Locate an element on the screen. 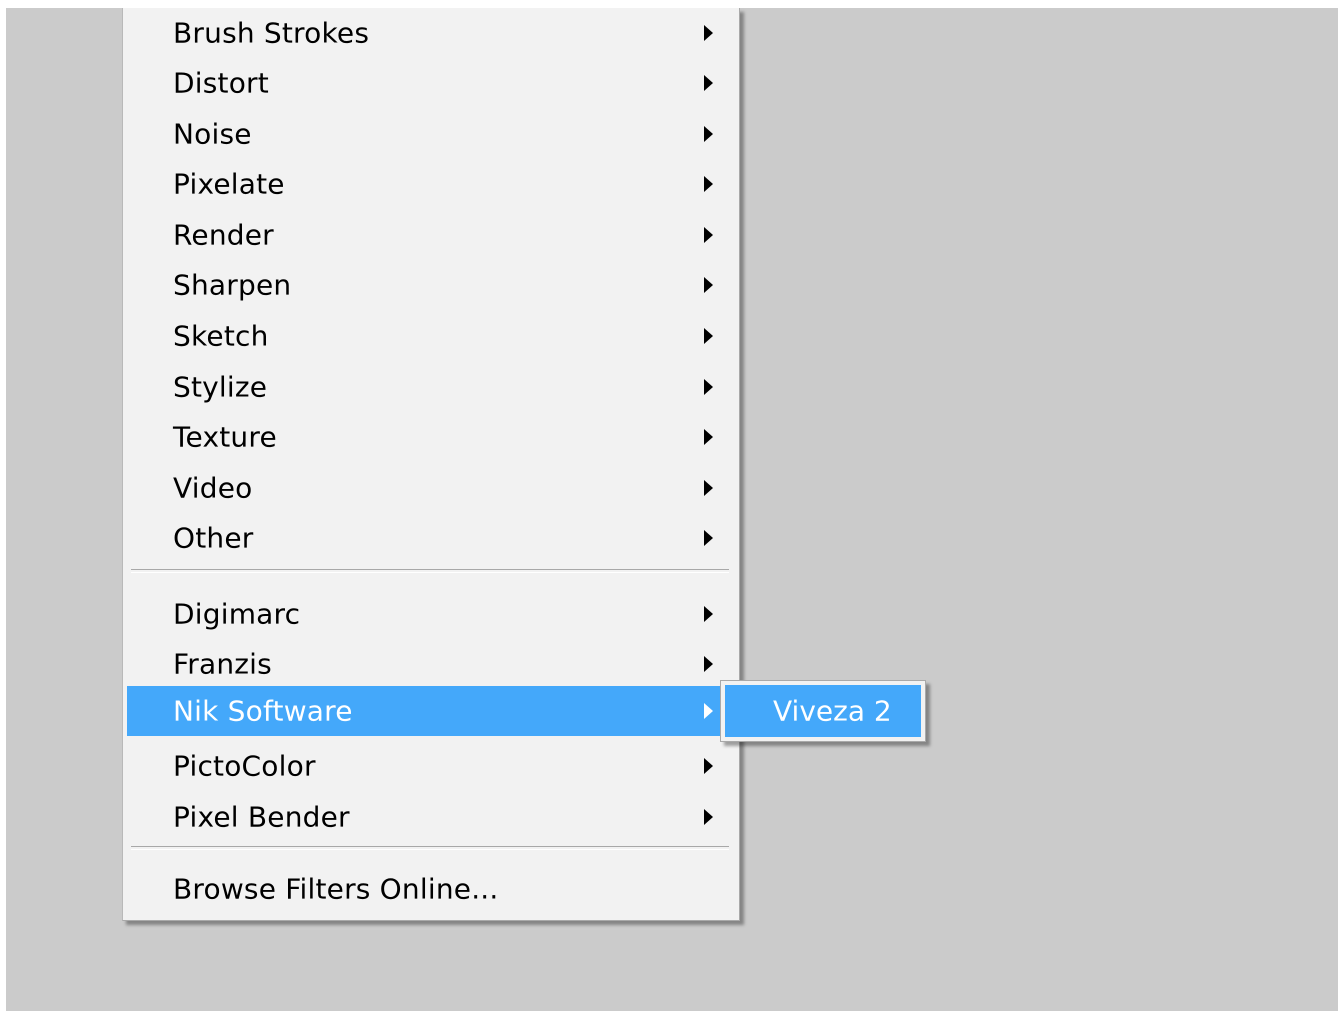 This screenshot has height=1011, width=1338. menu-item-pixel-bender: Pixel Bender is located at coordinates (426, 817).